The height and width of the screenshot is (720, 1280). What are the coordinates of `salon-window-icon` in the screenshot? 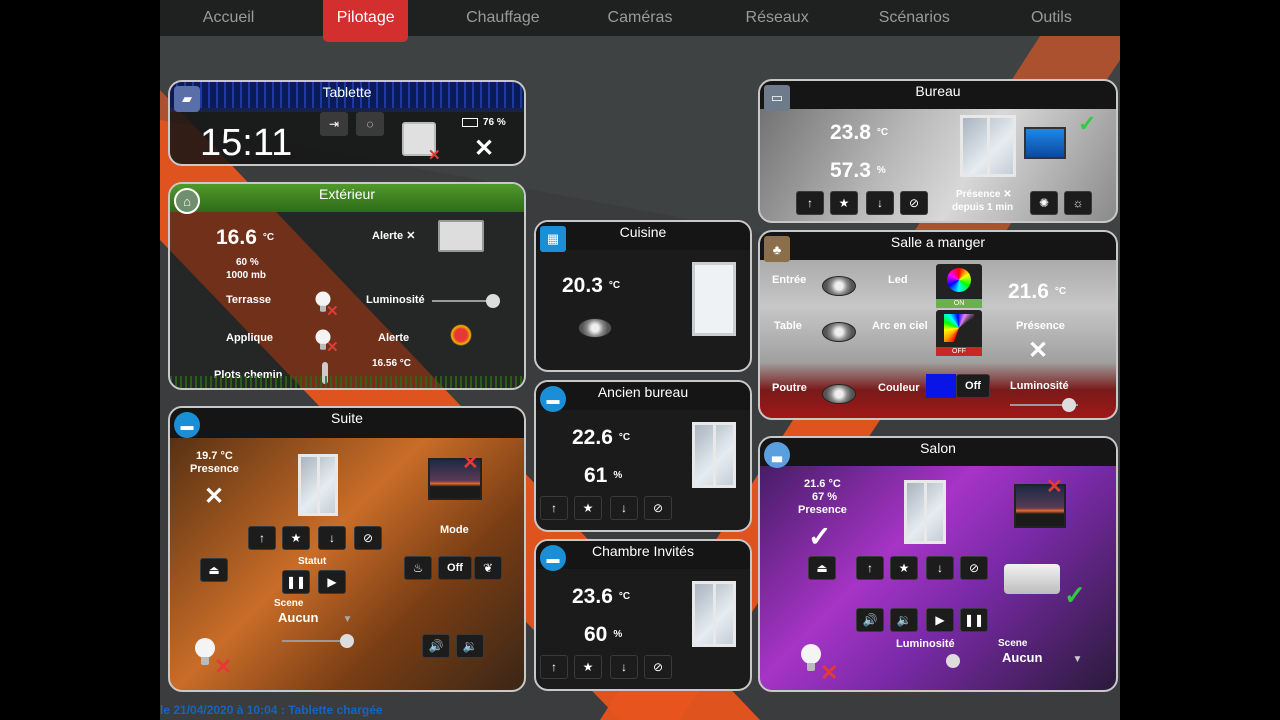 It's located at (925, 512).